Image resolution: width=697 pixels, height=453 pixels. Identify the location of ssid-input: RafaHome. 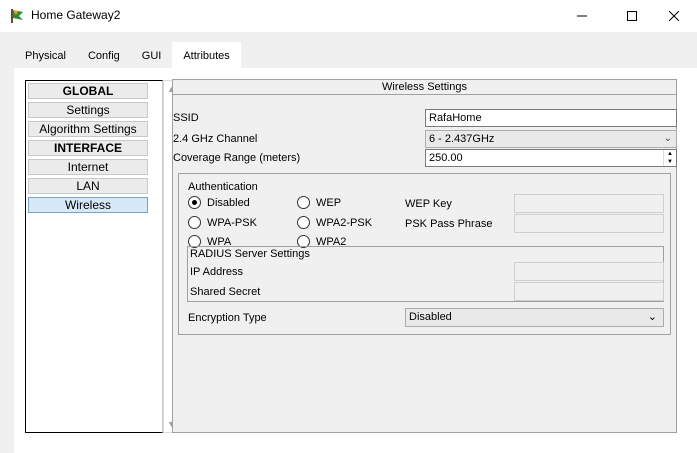
(551, 118).